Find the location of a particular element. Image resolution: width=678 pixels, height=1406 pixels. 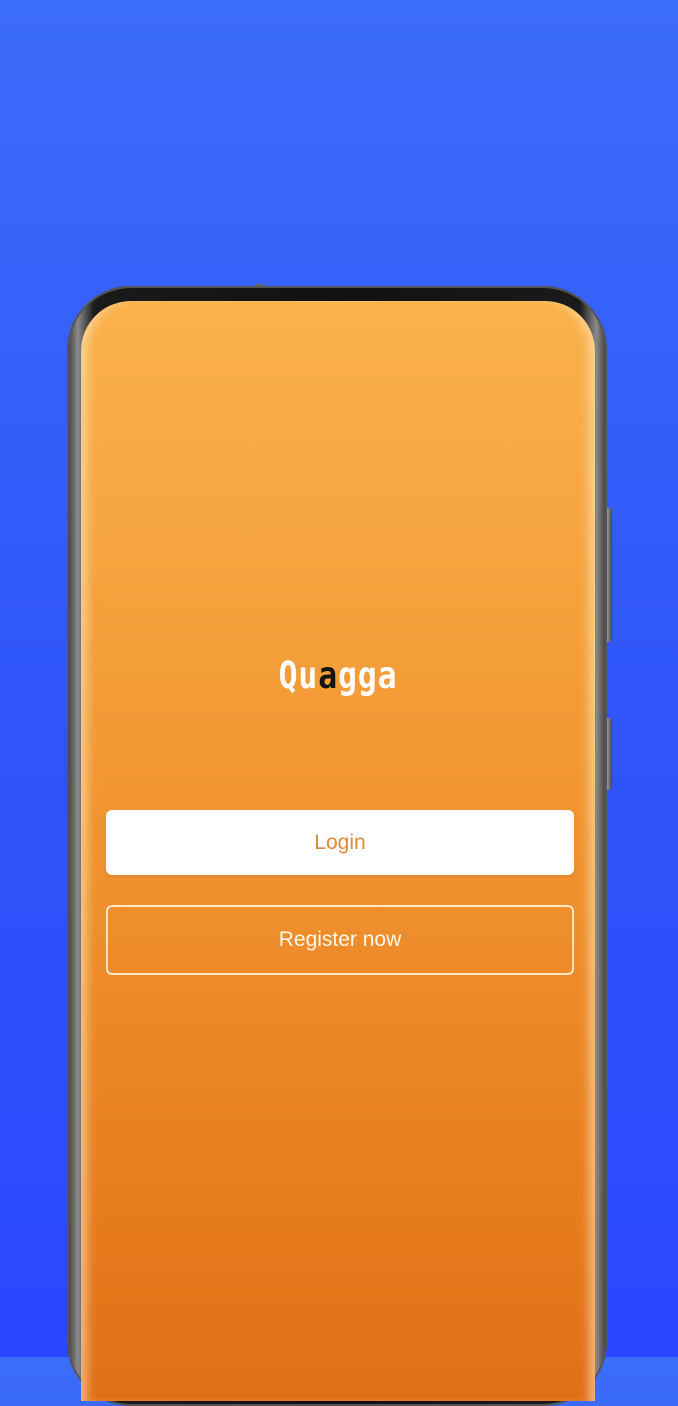

app-logo: Quagga is located at coordinates (338, 675).